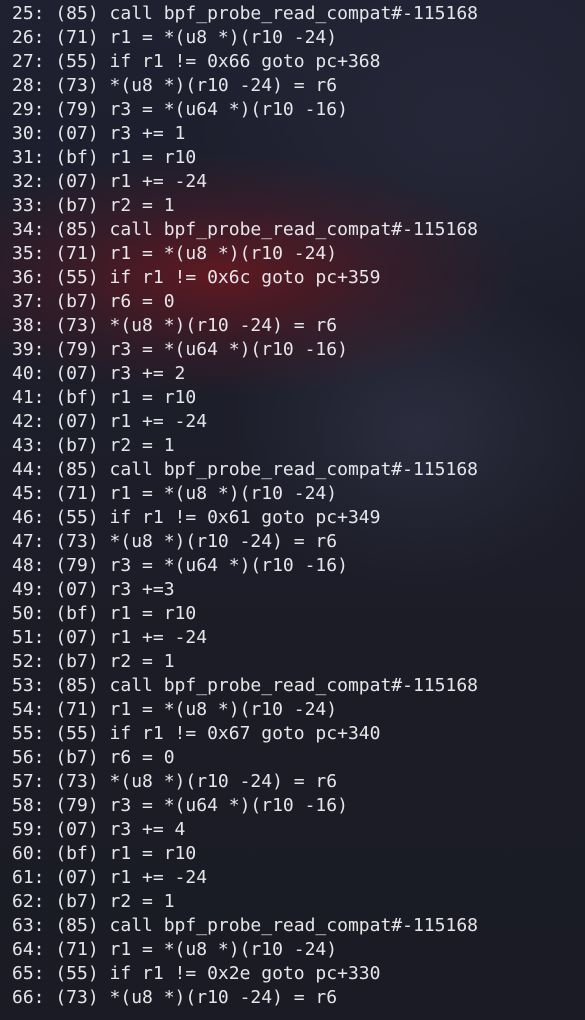  Describe the element at coordinates (196, 61) in the screenshot. I see `code-line: 27: (55) if r1 != 0x66 goto pc+368` at that location.